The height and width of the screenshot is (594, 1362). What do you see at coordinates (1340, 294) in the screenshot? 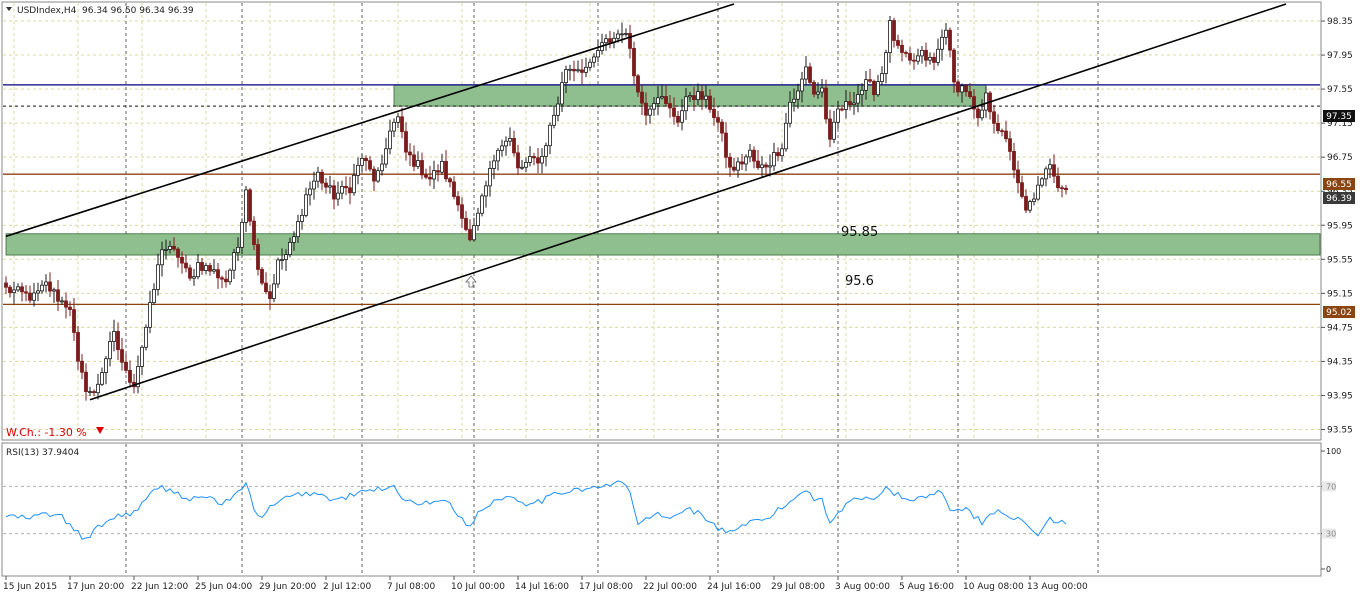
I see `price-tick-label: 95.15` at bounding box center [1340, 294].